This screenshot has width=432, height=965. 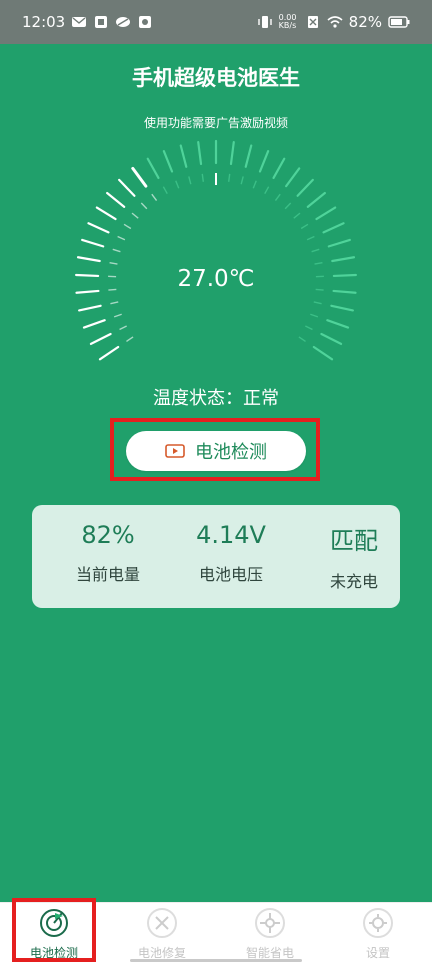 I want to click on nav-power-save: 智能省电, so click(x=270, y=934).